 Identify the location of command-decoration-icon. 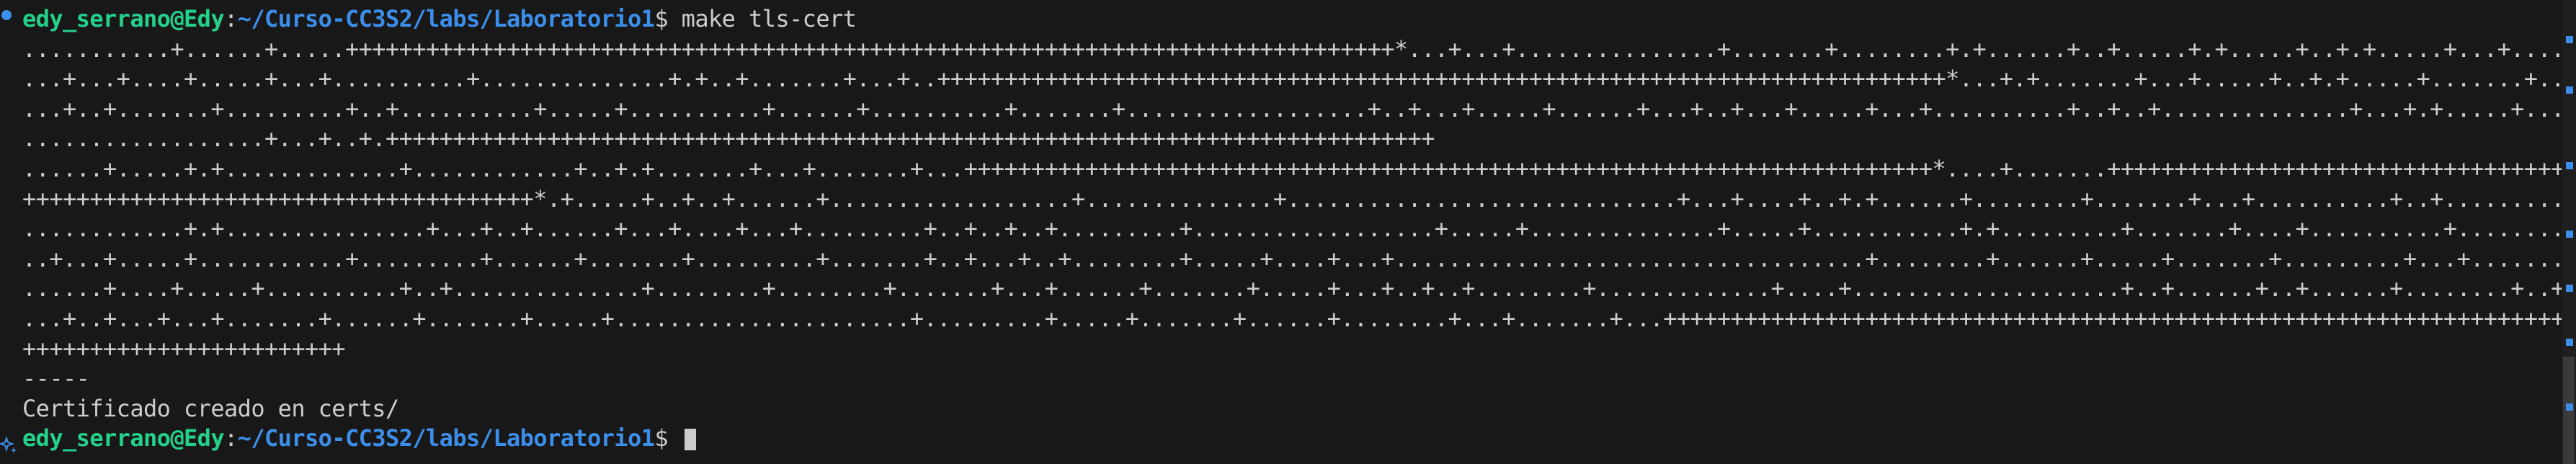
(6, 15).